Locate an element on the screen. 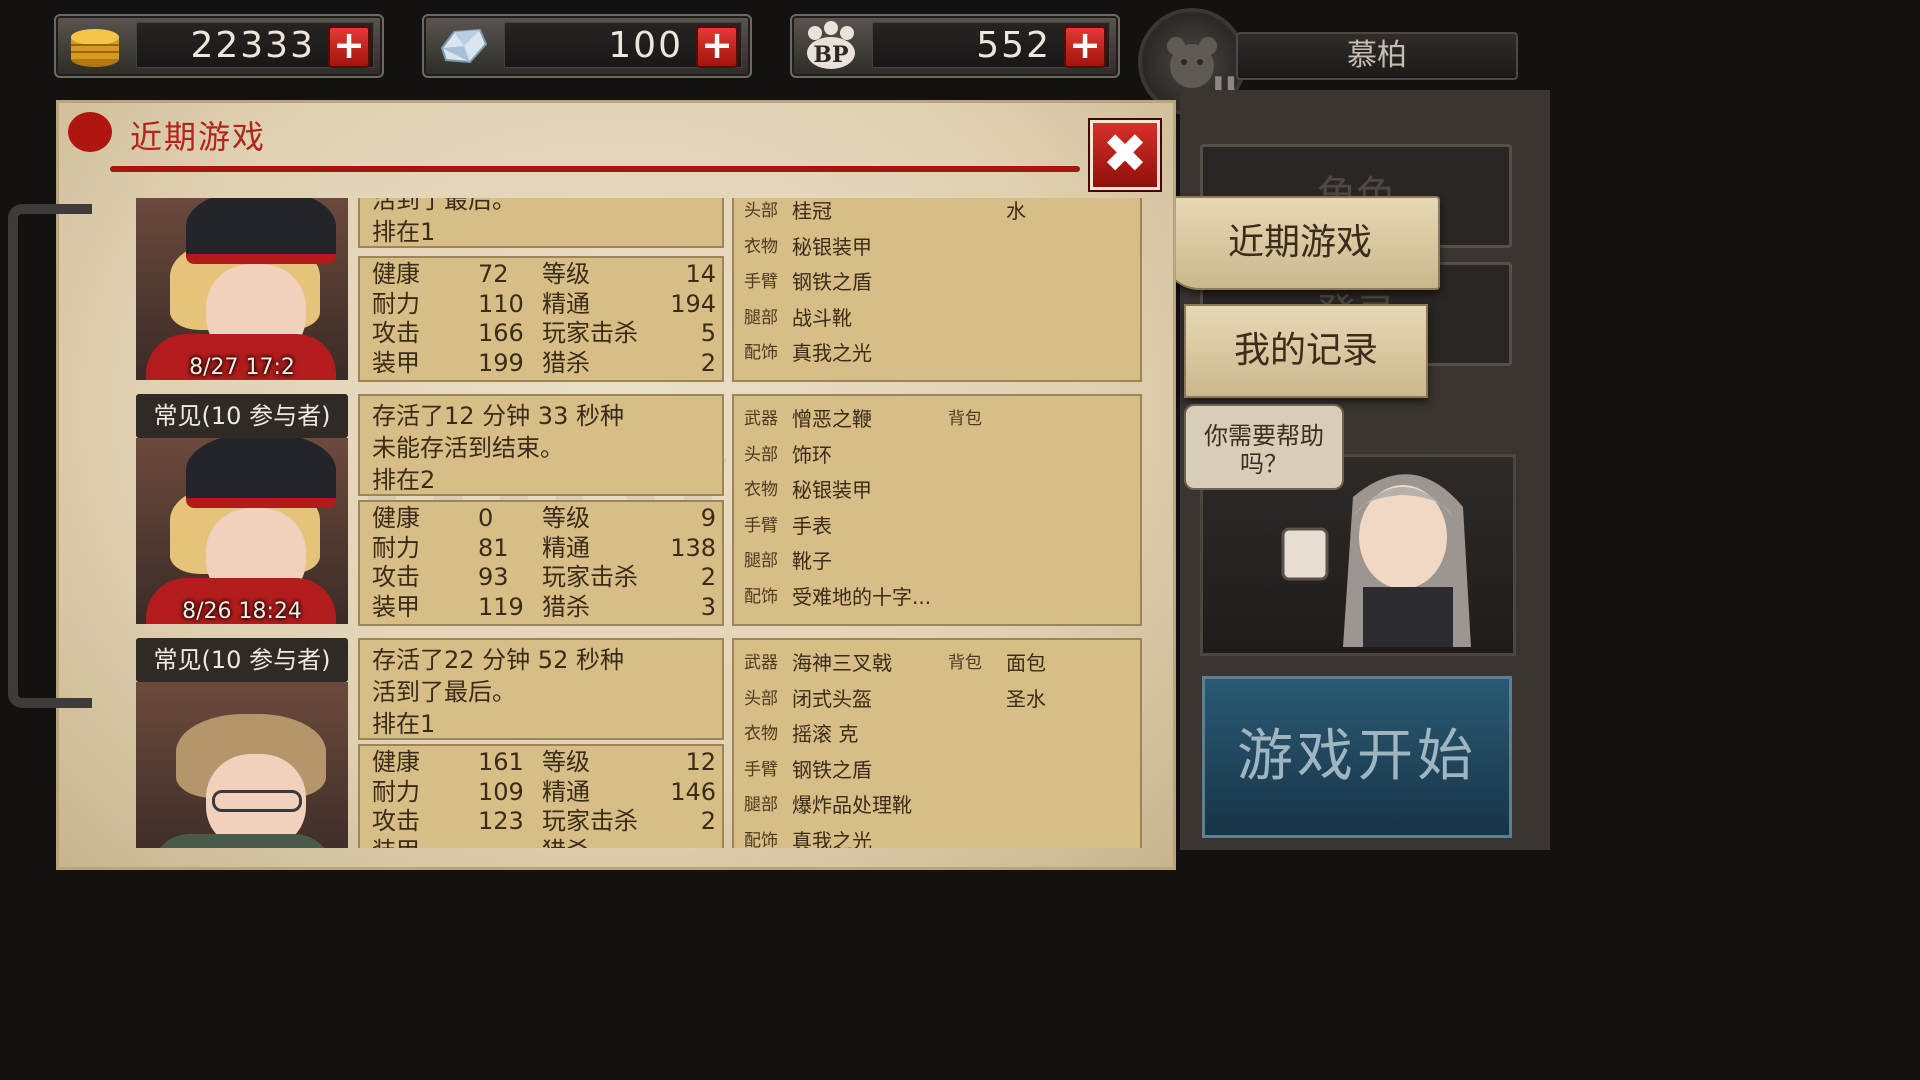 This screenshot has width=1920, height=1080. character-portrait is located at coordinates (242, 765).